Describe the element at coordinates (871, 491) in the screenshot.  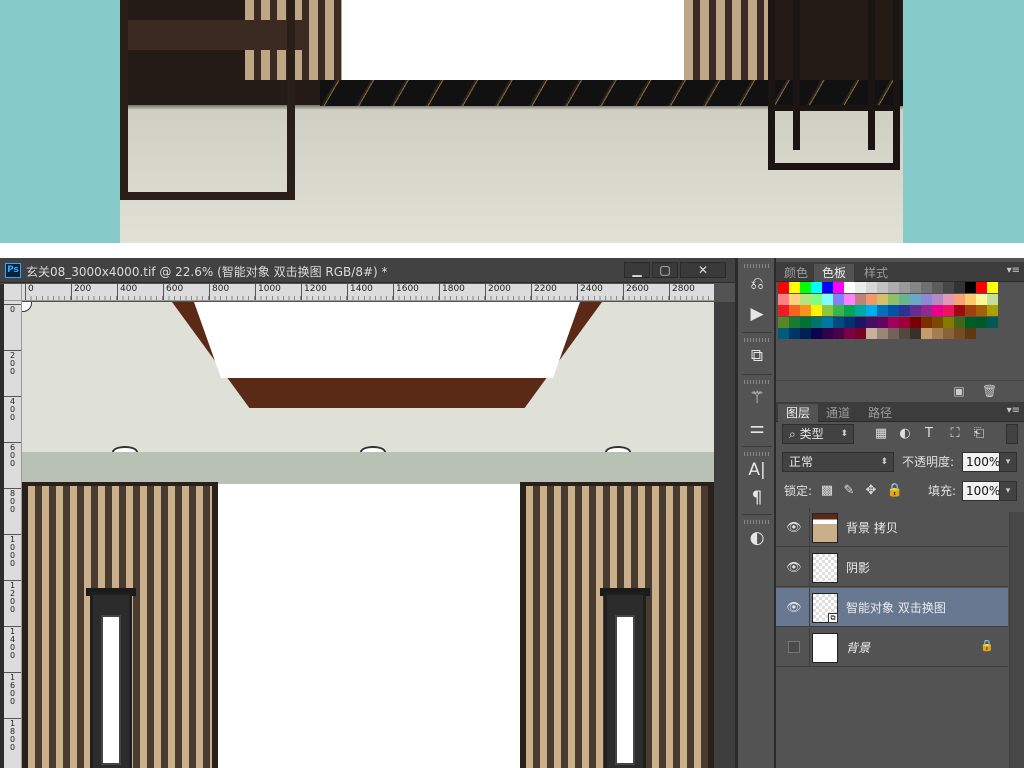
I see `lock-position-icon: ✥` at that location.